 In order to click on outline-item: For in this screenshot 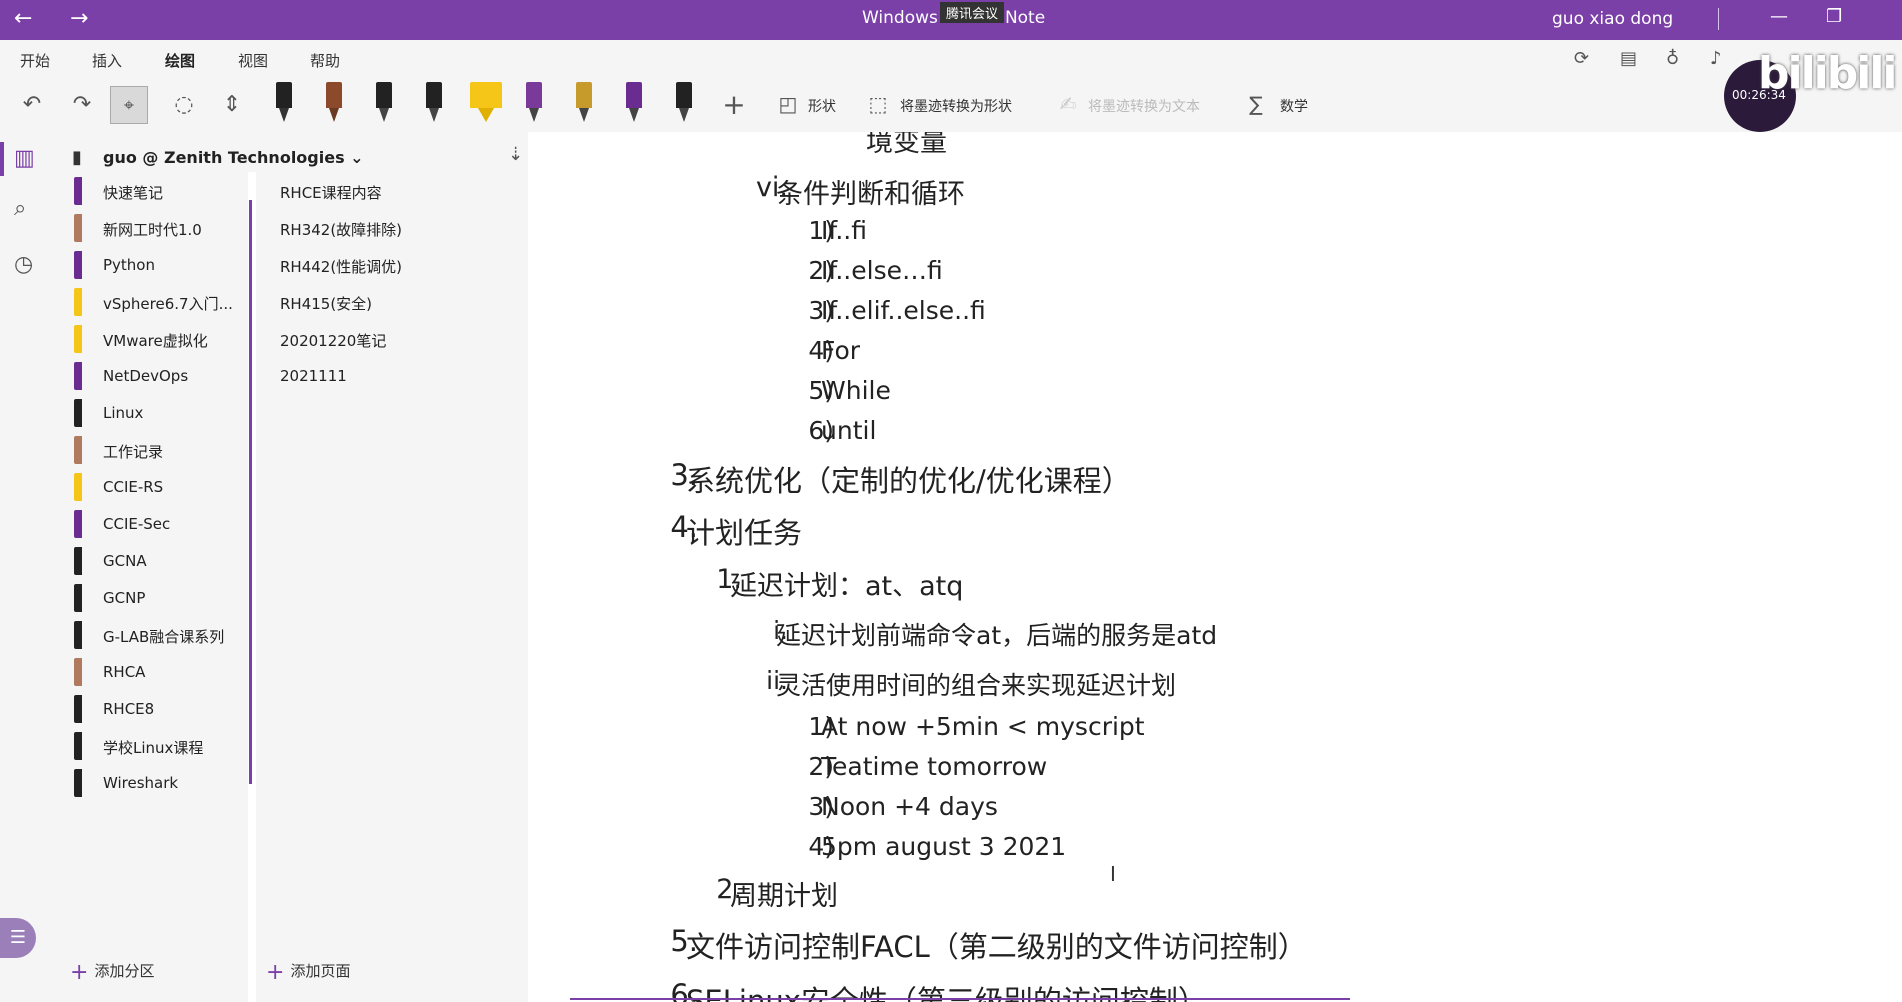, I will do `click(840, 350)`.